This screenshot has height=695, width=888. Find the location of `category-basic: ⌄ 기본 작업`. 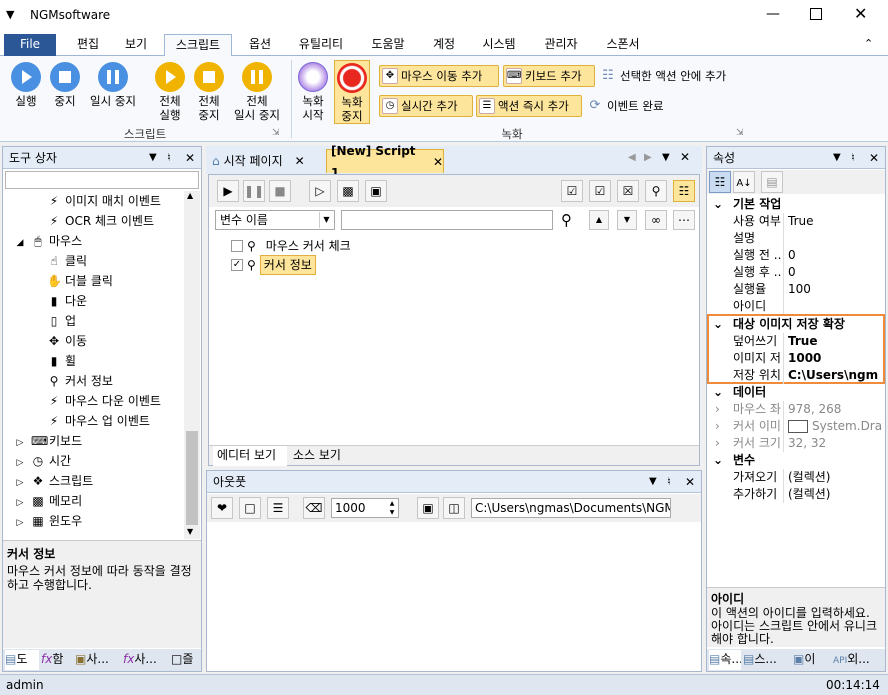

category-basic: ⌄ 기본 작업 is located at coordinates (795, 204).